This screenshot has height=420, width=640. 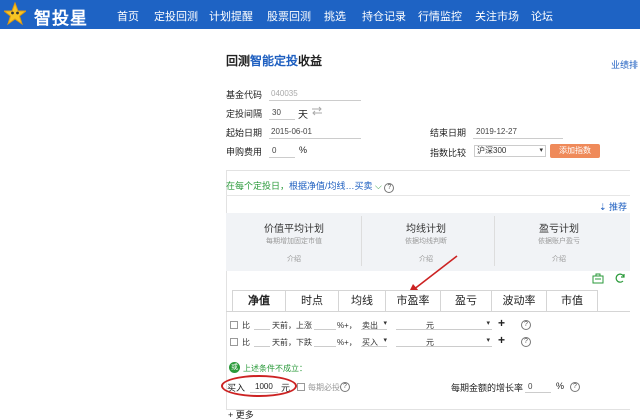 I want to click on tab-profit-loss: 盈亏, so click(x=466, y=301).